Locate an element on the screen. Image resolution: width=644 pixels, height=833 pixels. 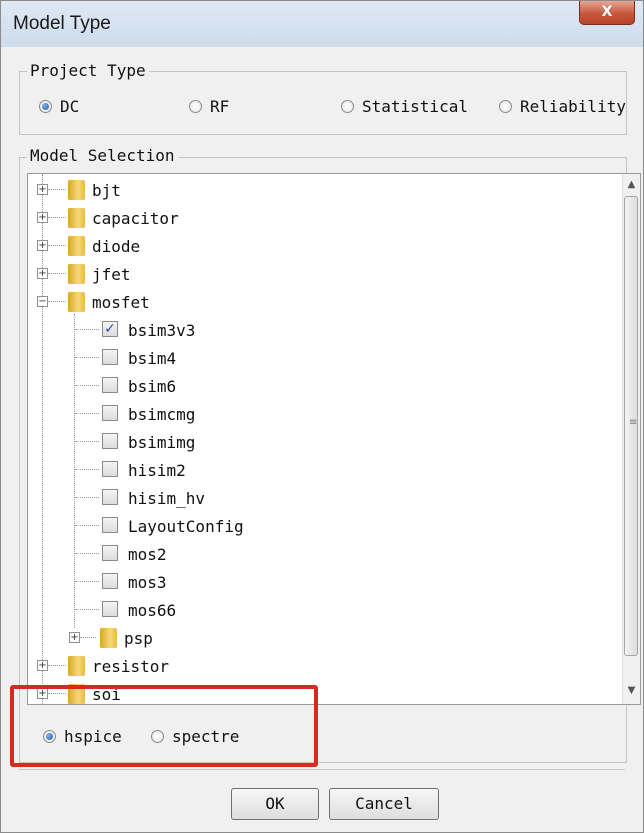
checkbox-checked: ✓ is located at coordinates (110, 329).